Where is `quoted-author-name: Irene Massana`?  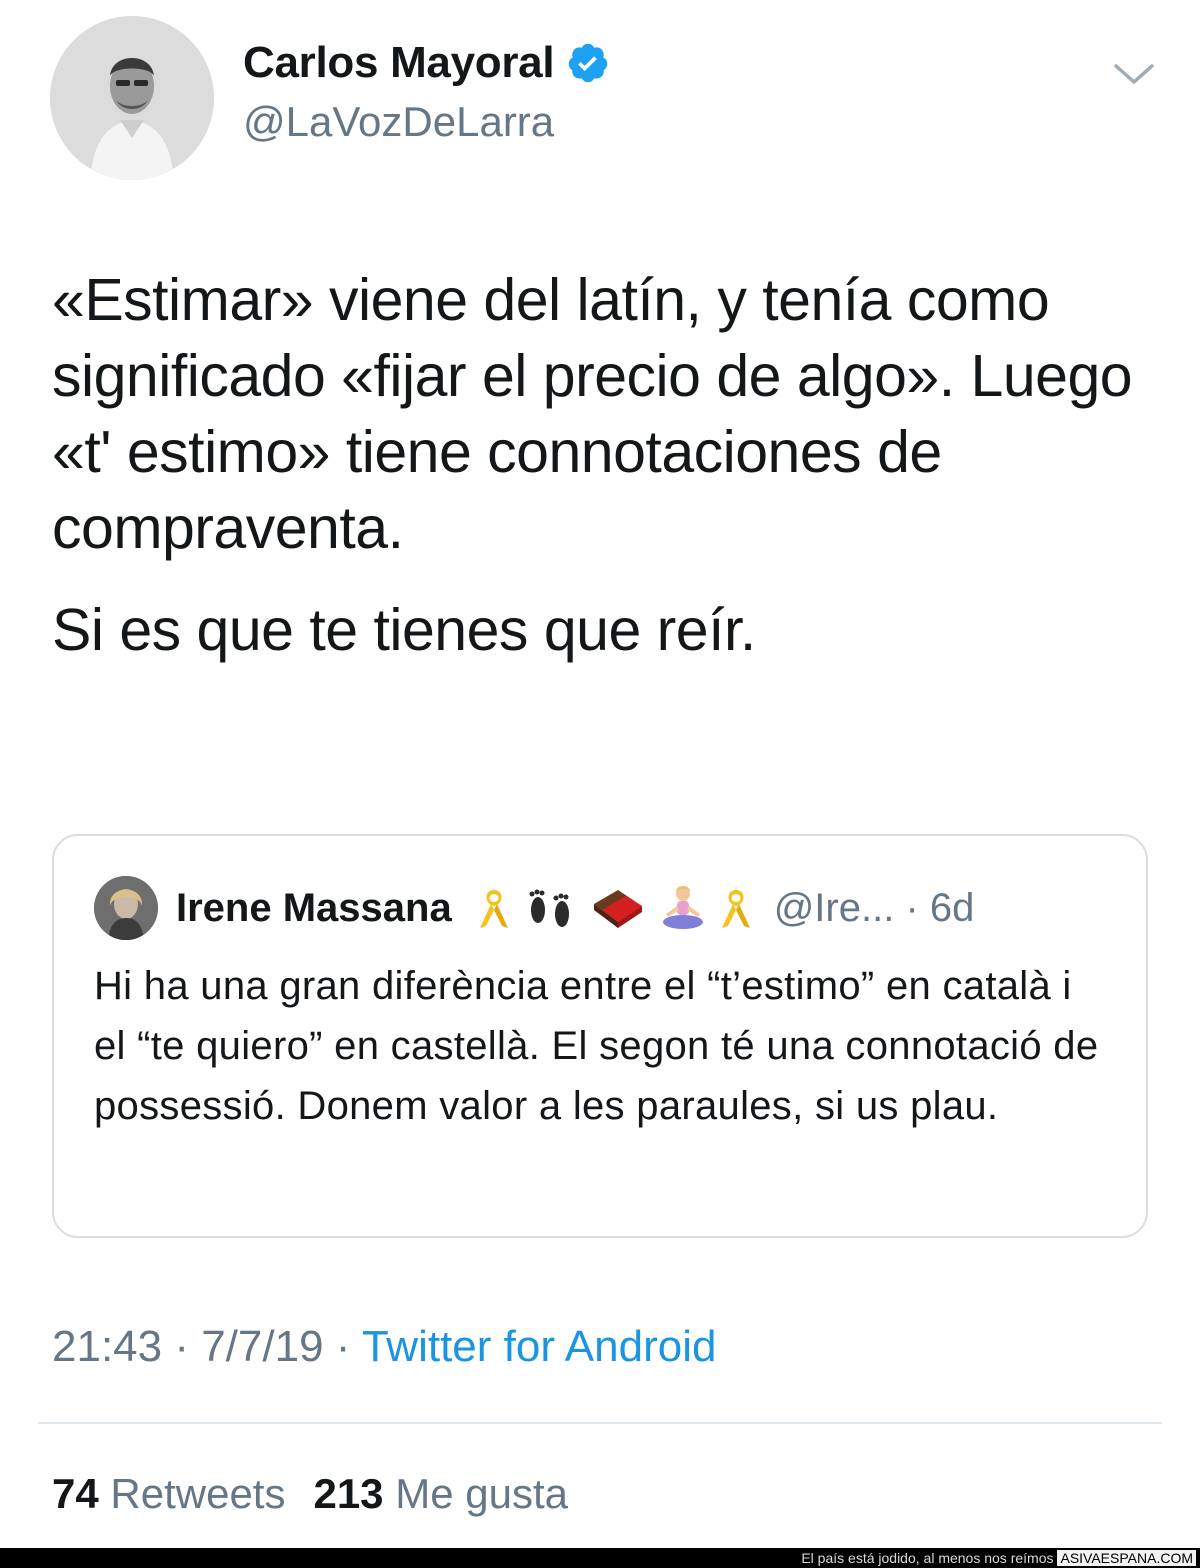
quoted-author-name: Irene Massana is located at coordinates (314, 907).